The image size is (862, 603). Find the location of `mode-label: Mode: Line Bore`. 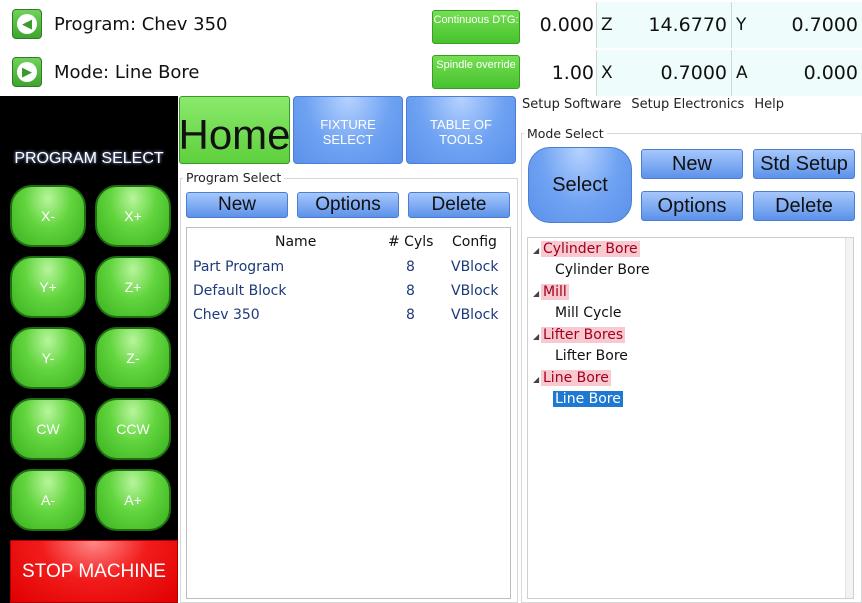

mode-label: Mode: Line Bore is located at coordinates (127, 72).